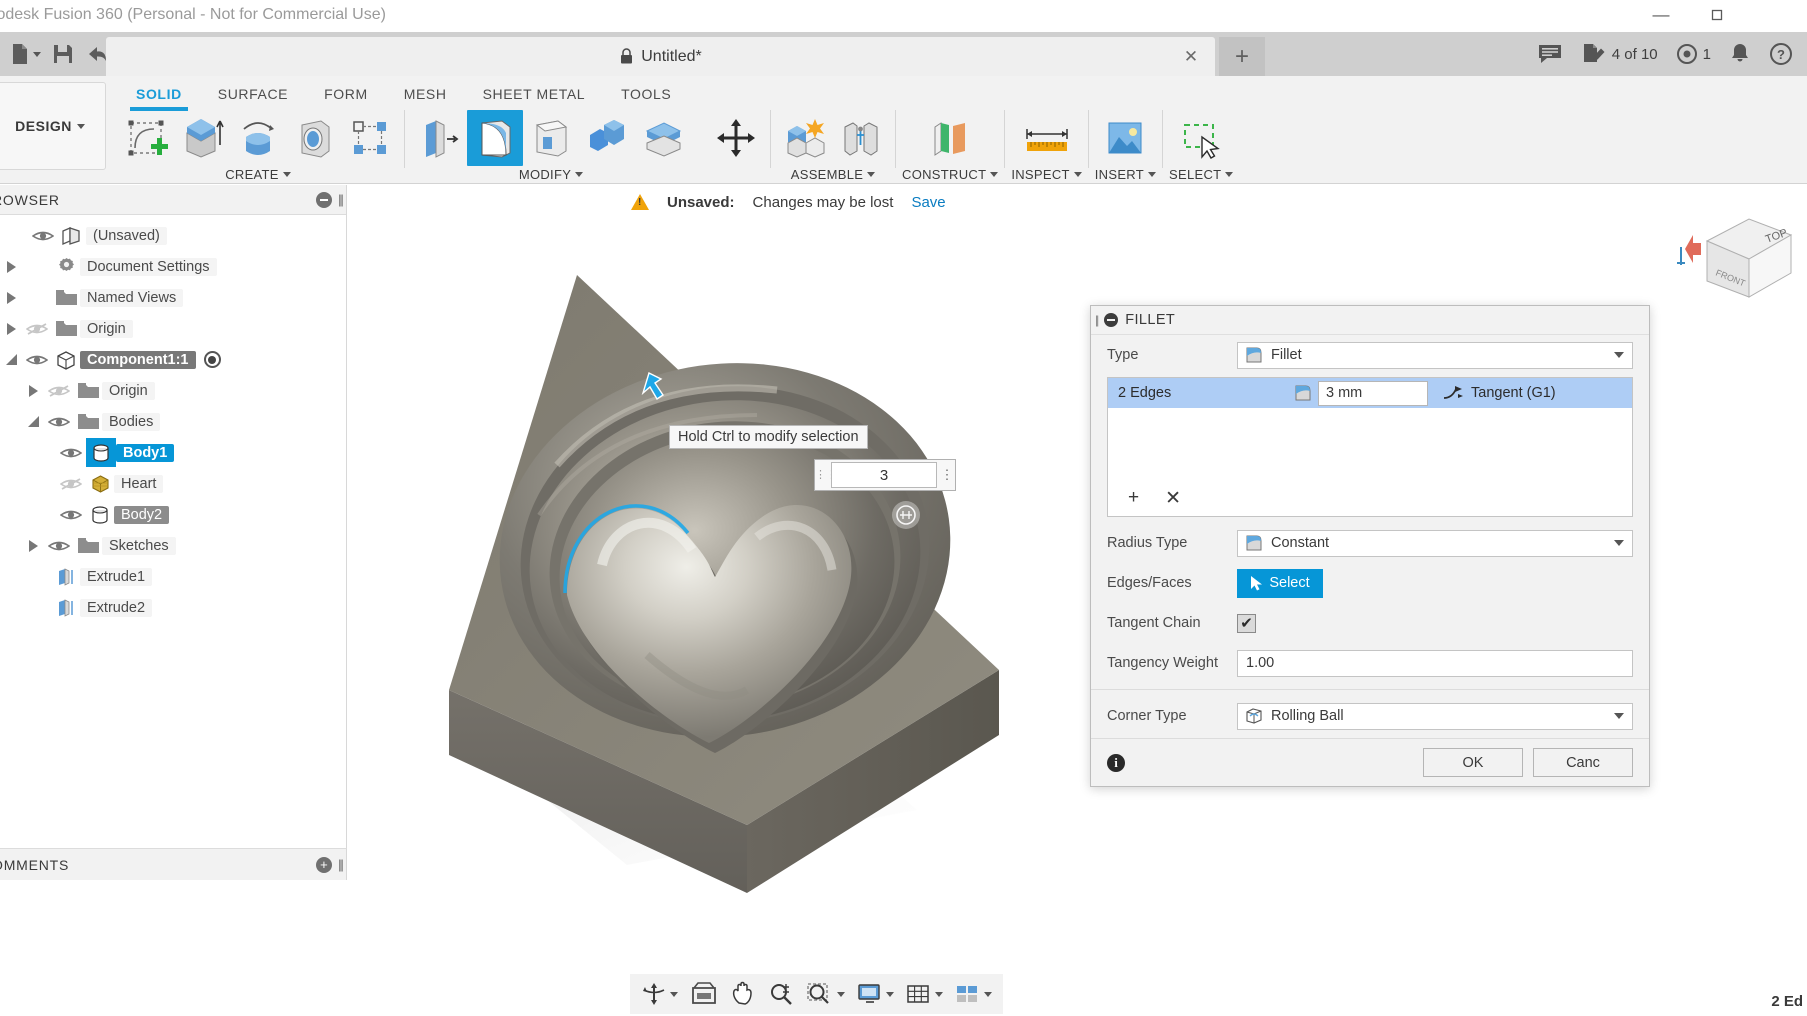 The image size is (1807, 1016). I want to click on new-file-button, so click(25, 54).